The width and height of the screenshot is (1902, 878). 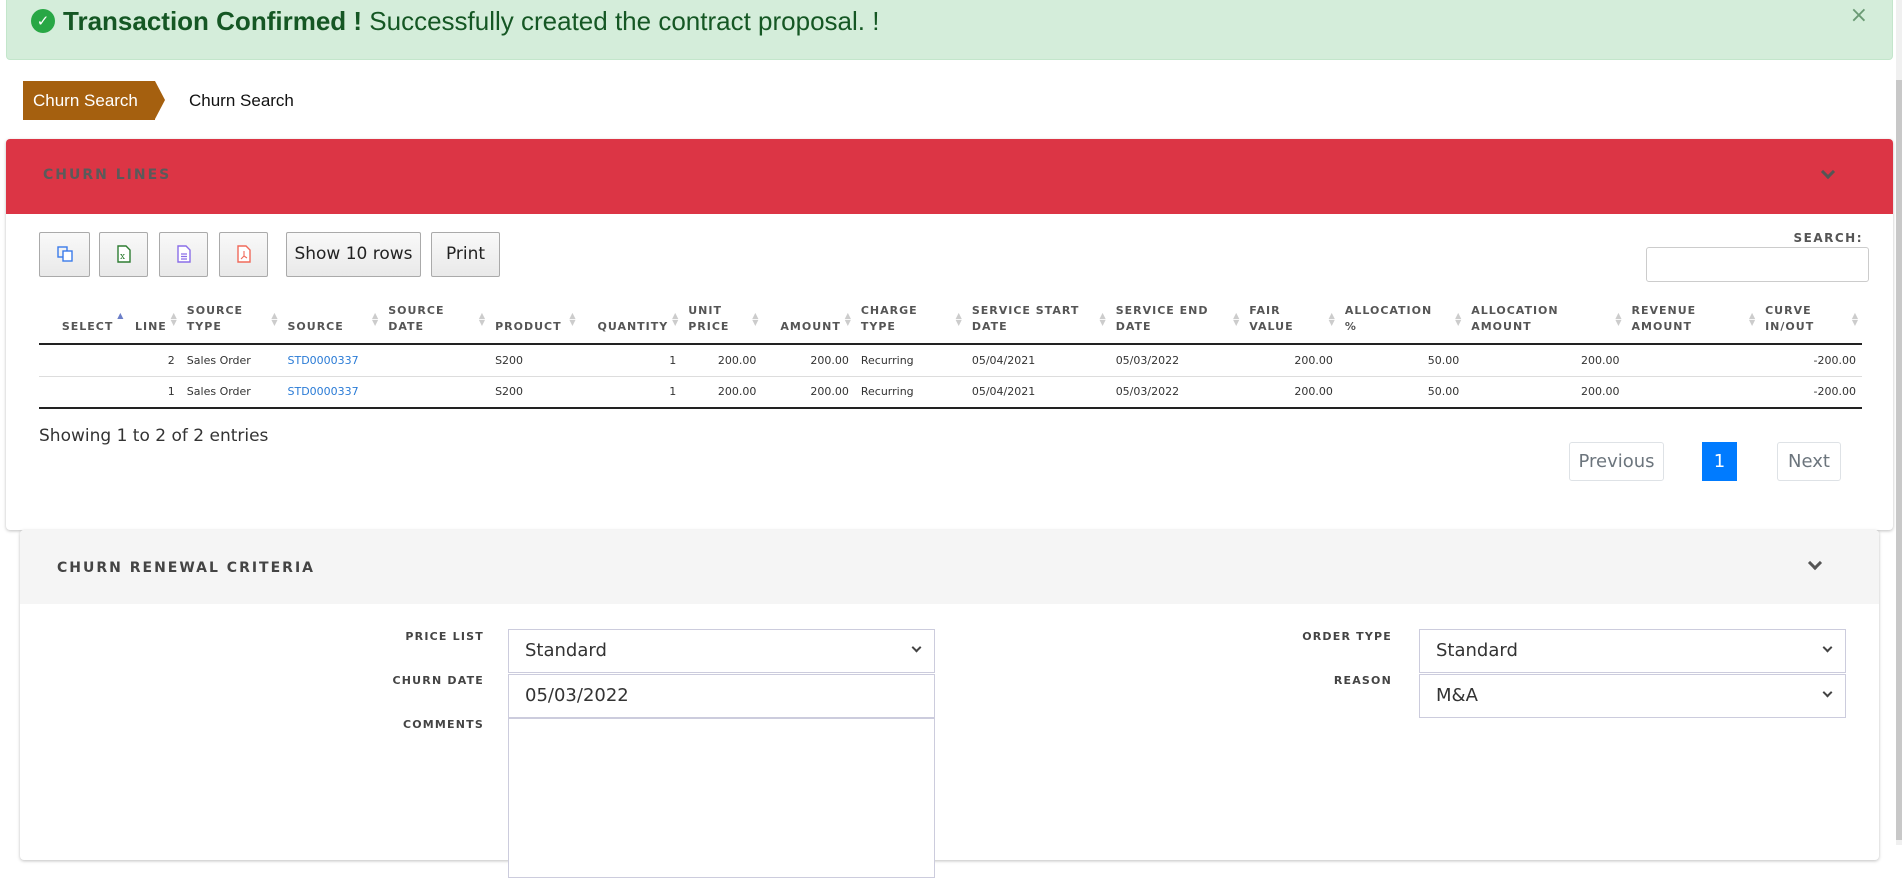 I want to click on copy-button, so click(x=64, y=254).